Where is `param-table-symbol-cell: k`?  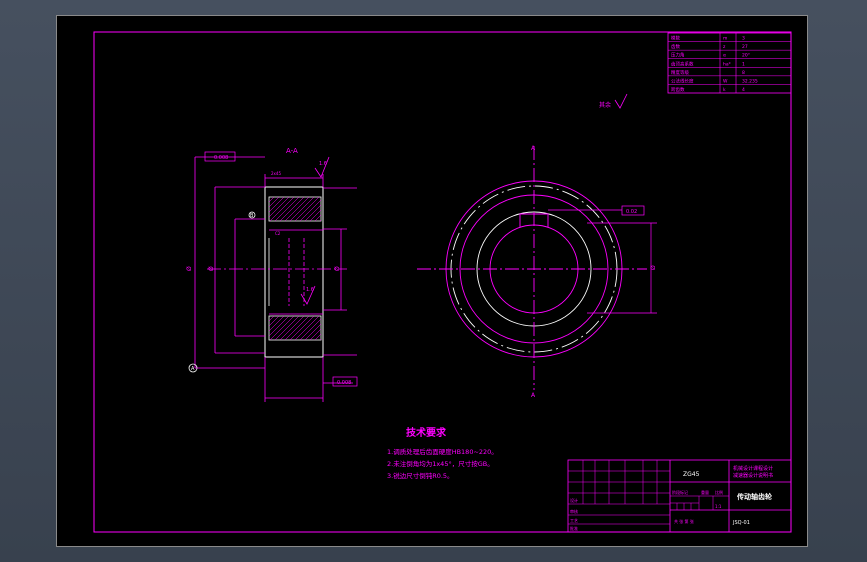
param-table-symbol-cell: k is located at coordinates (724, 90).